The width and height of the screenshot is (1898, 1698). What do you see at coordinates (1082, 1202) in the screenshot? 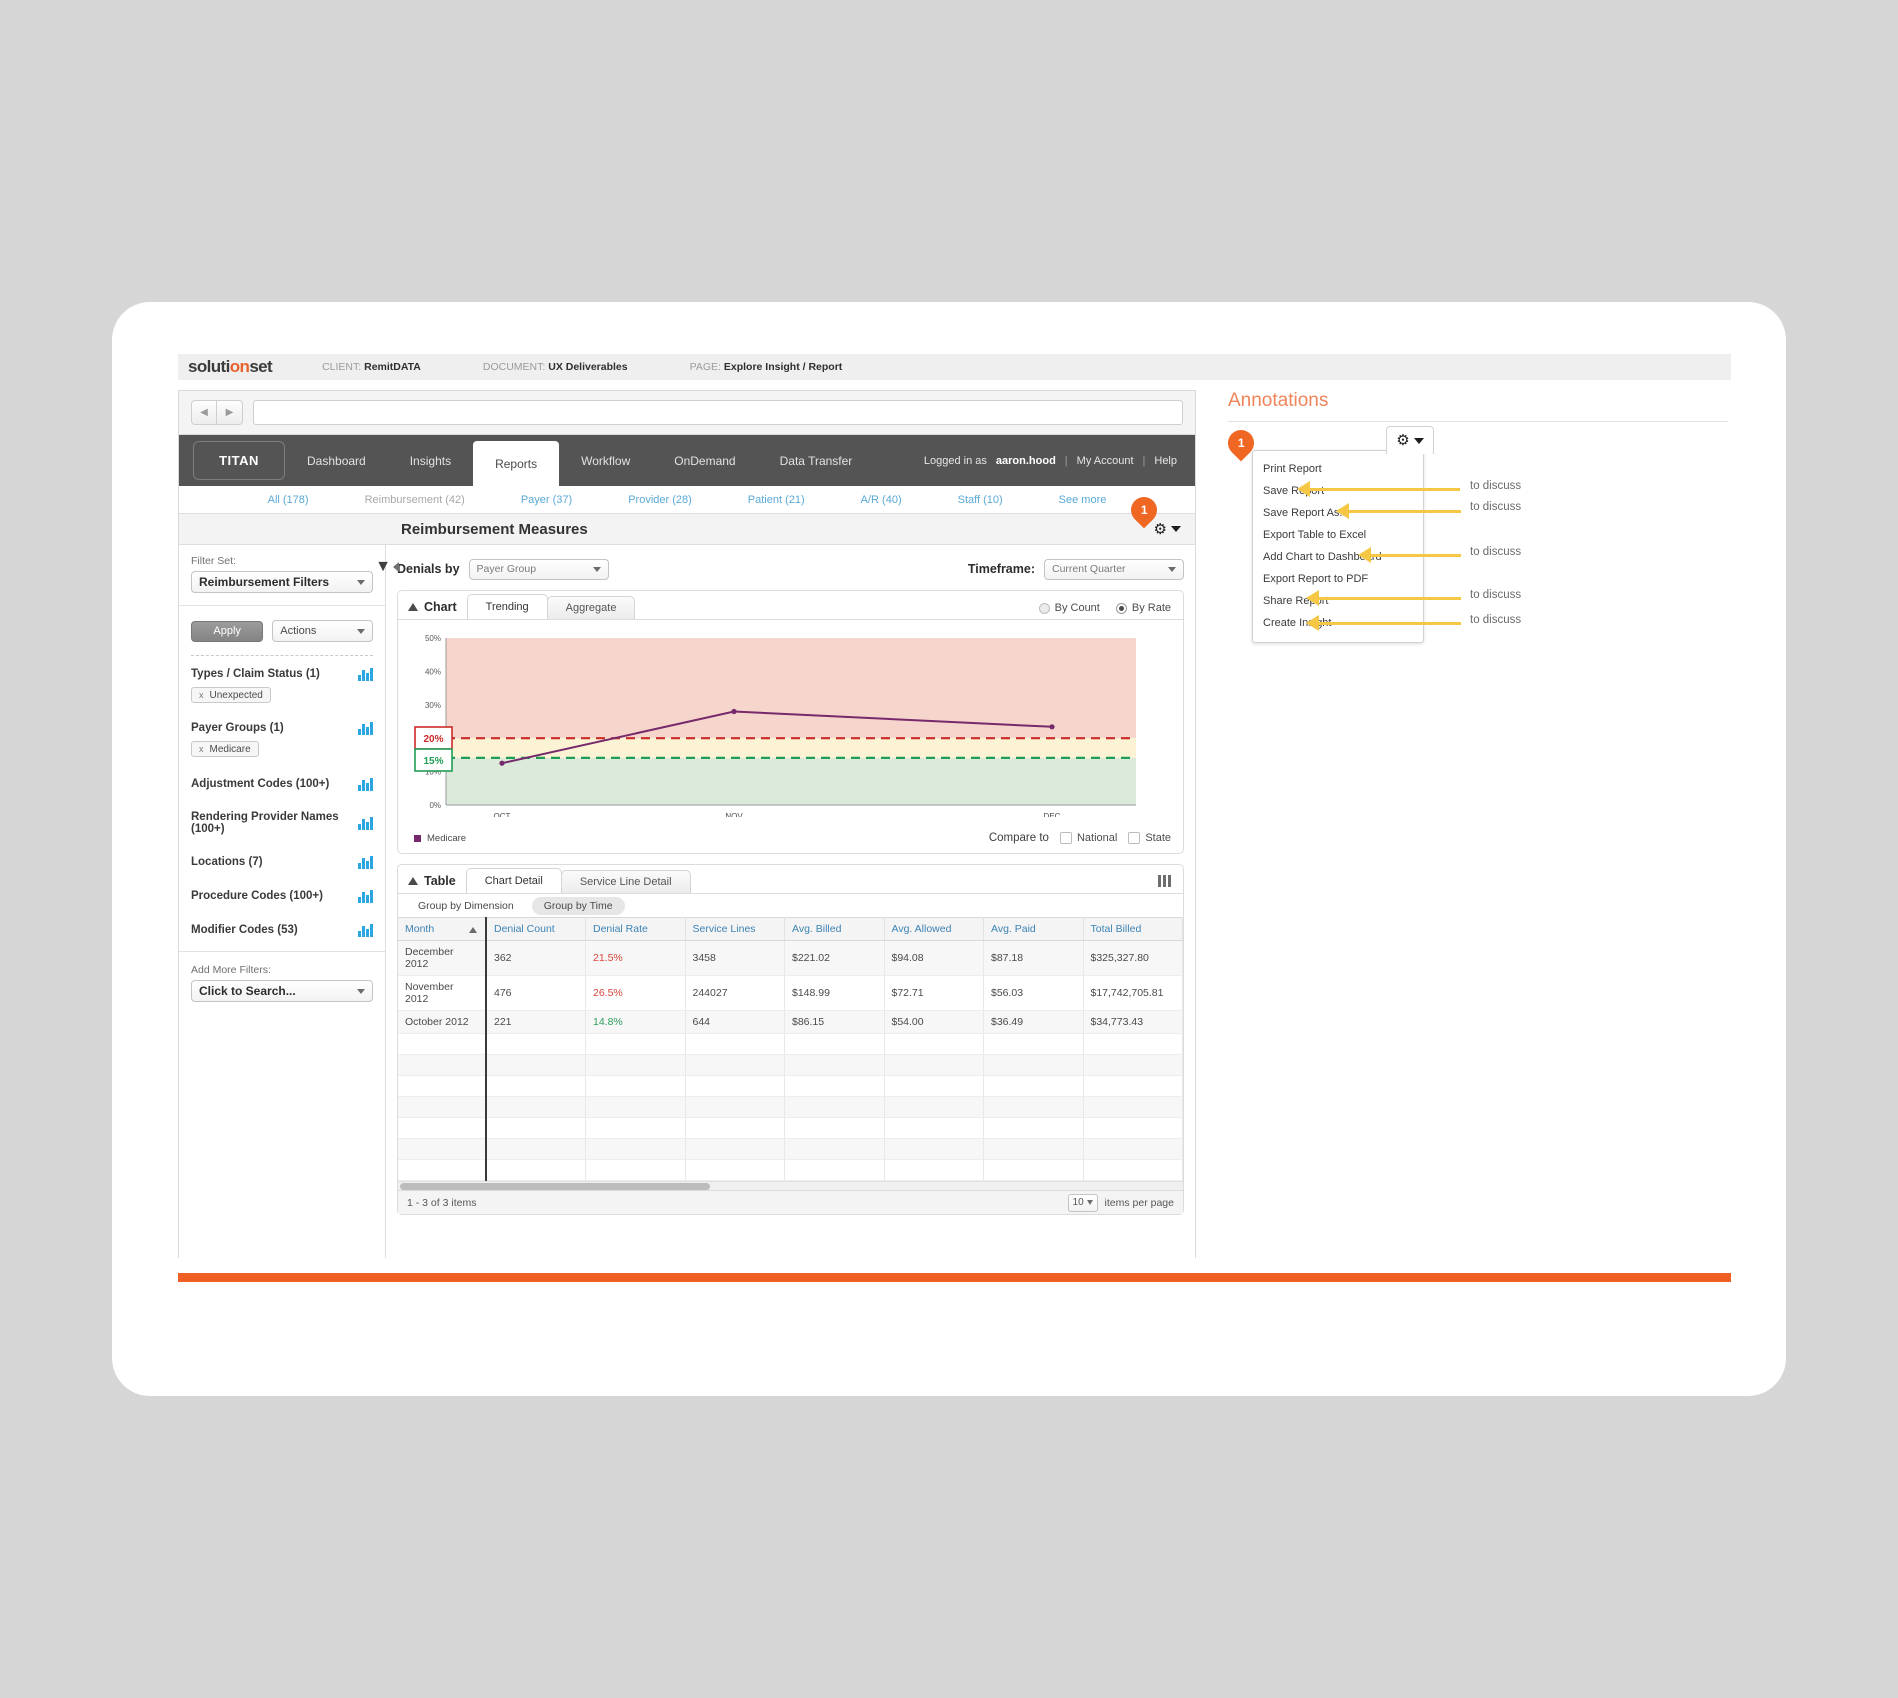
I see `items-per-page-select: 10` at bounding box center [1082, 1202].